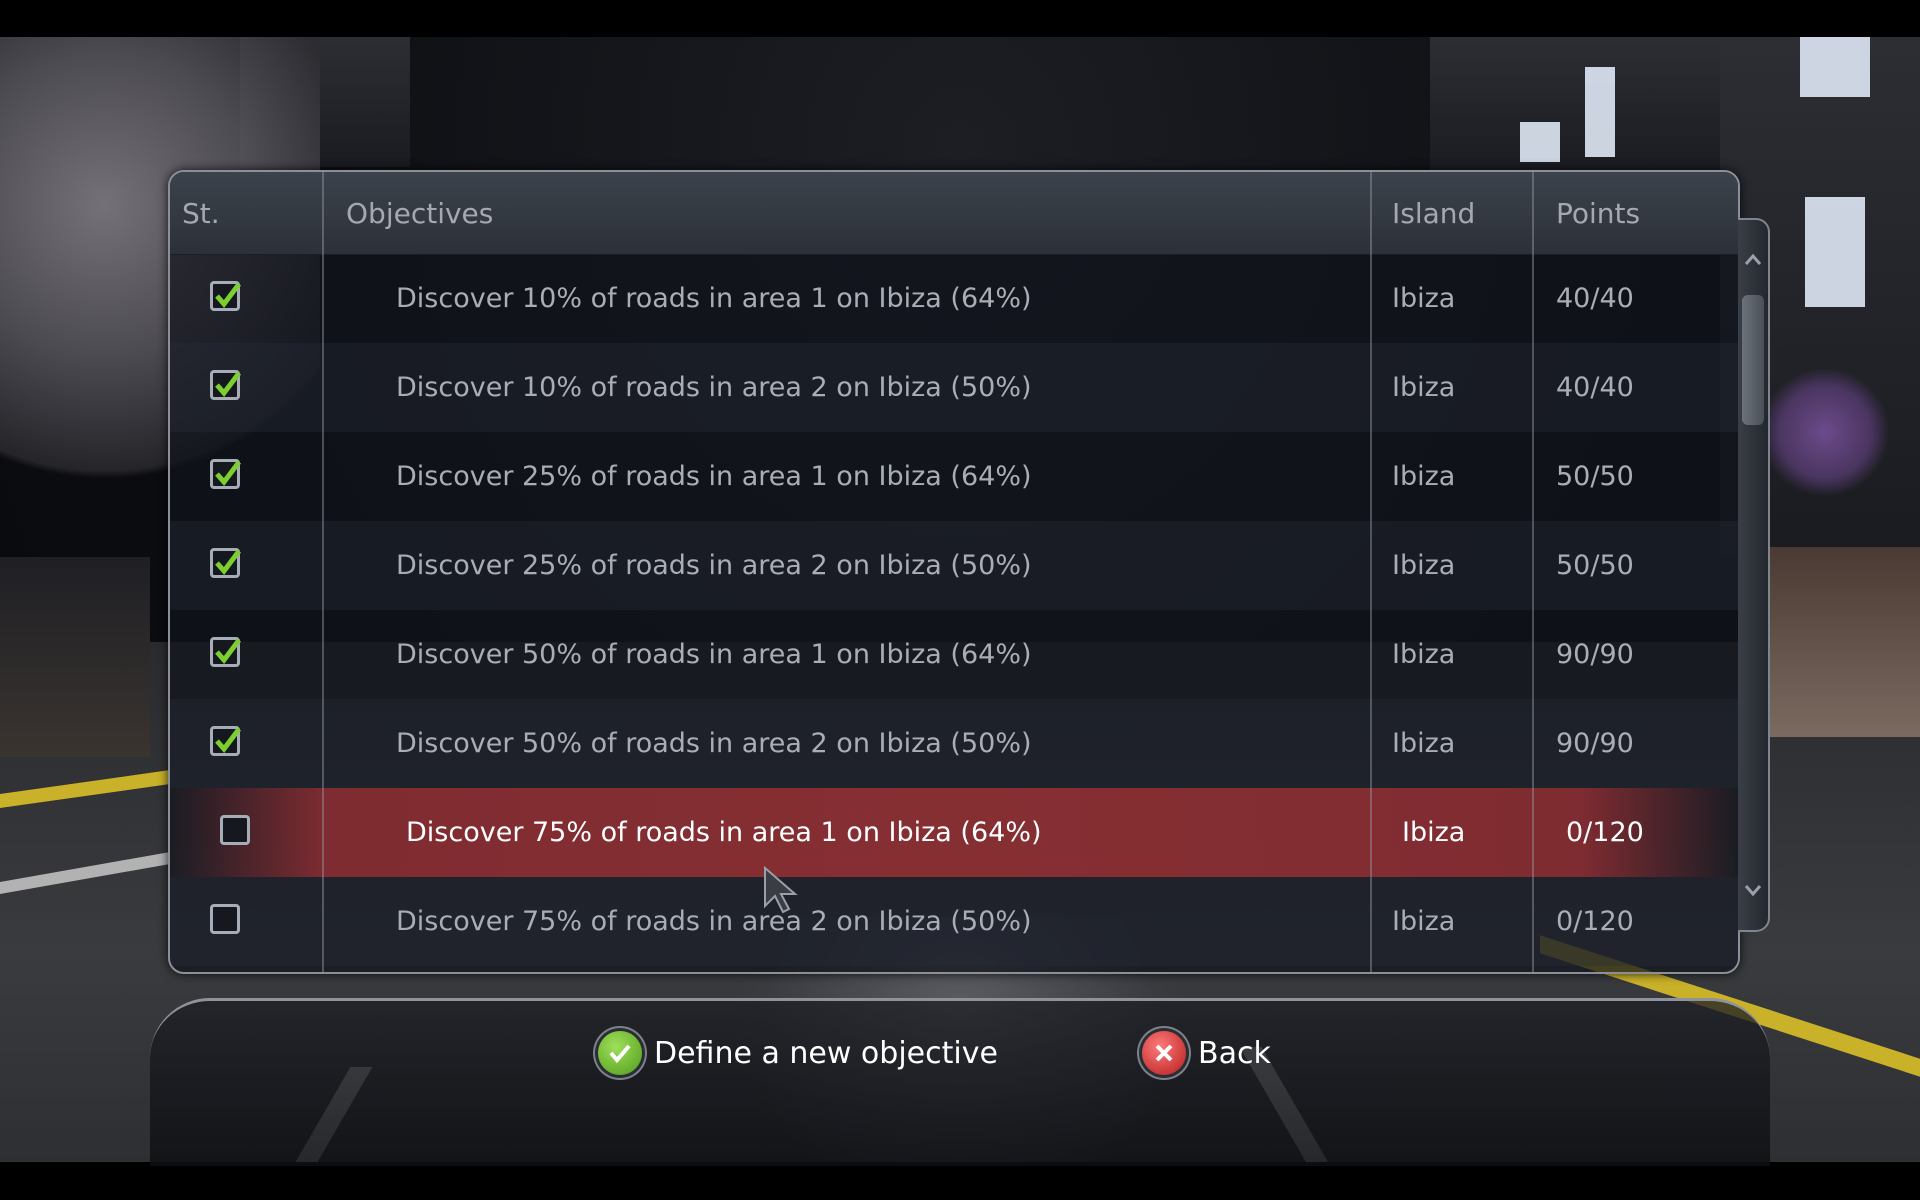  What do you see at coordinates (960, 1082) in the screenshot?
I see `action-bar: Define a new objective Back` at bounding box center [960, 1082].